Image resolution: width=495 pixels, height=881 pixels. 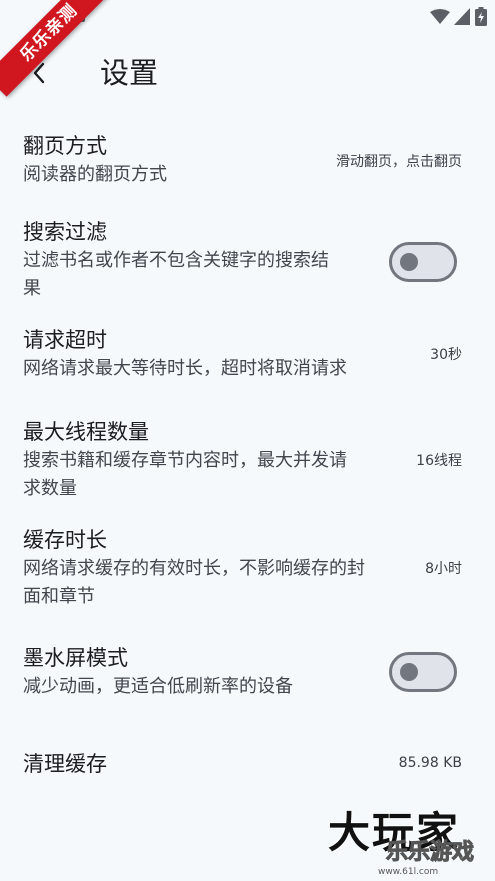 What do you see at coordinates (408, 872) in the screenshot?
I see `watermark-url: www.61l.com` at bounding box center [408, 872].